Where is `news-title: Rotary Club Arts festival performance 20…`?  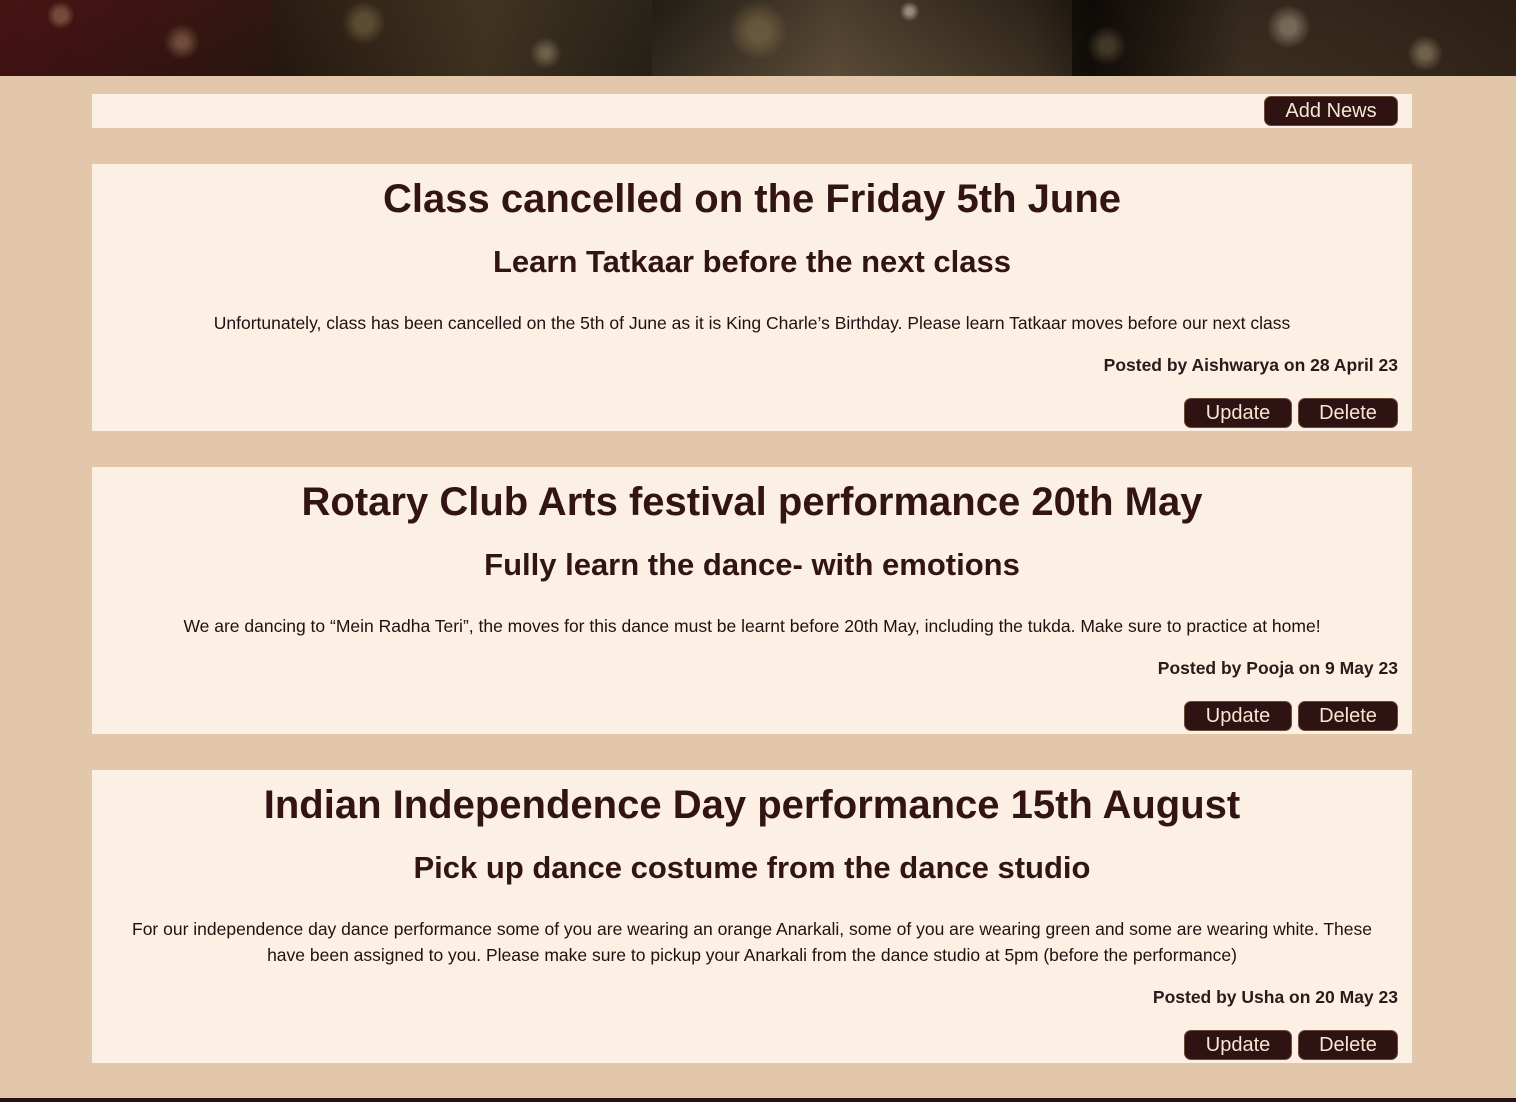 news-title: Rotary Club Arts festival performance 20… is located at coordinates (752, 502).